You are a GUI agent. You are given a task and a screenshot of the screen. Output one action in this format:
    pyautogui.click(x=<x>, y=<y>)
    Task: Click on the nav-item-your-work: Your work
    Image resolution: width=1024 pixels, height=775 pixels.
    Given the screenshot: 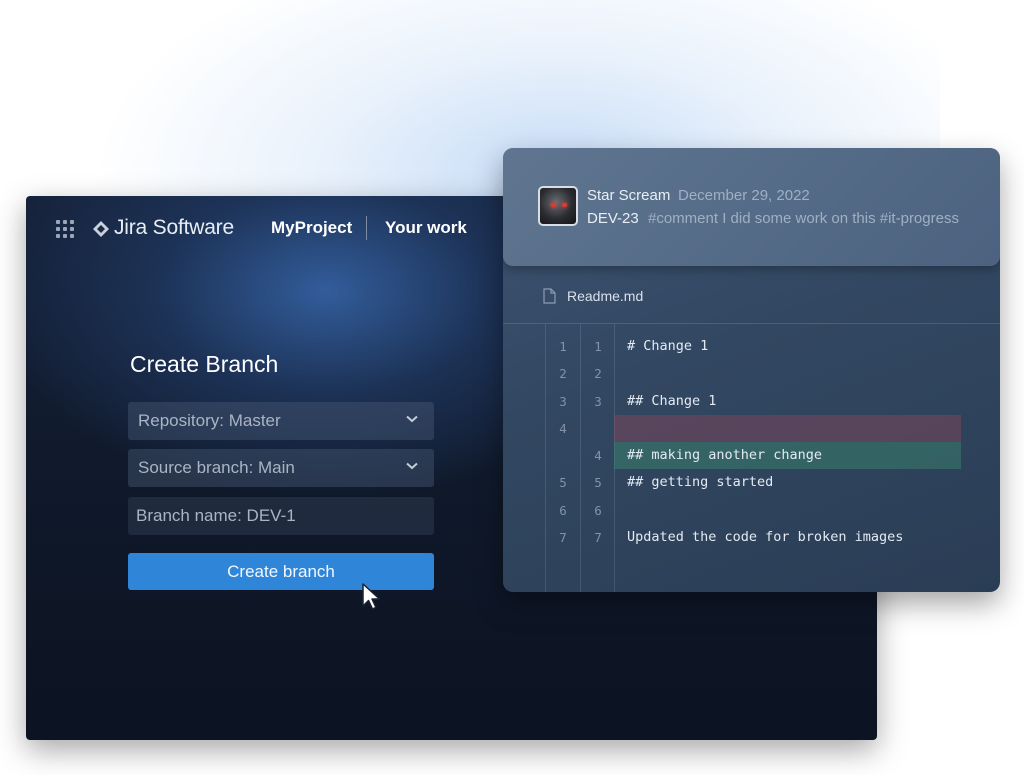 What is the action you would take?
    pyautogui.click(x=426, y=228)
    